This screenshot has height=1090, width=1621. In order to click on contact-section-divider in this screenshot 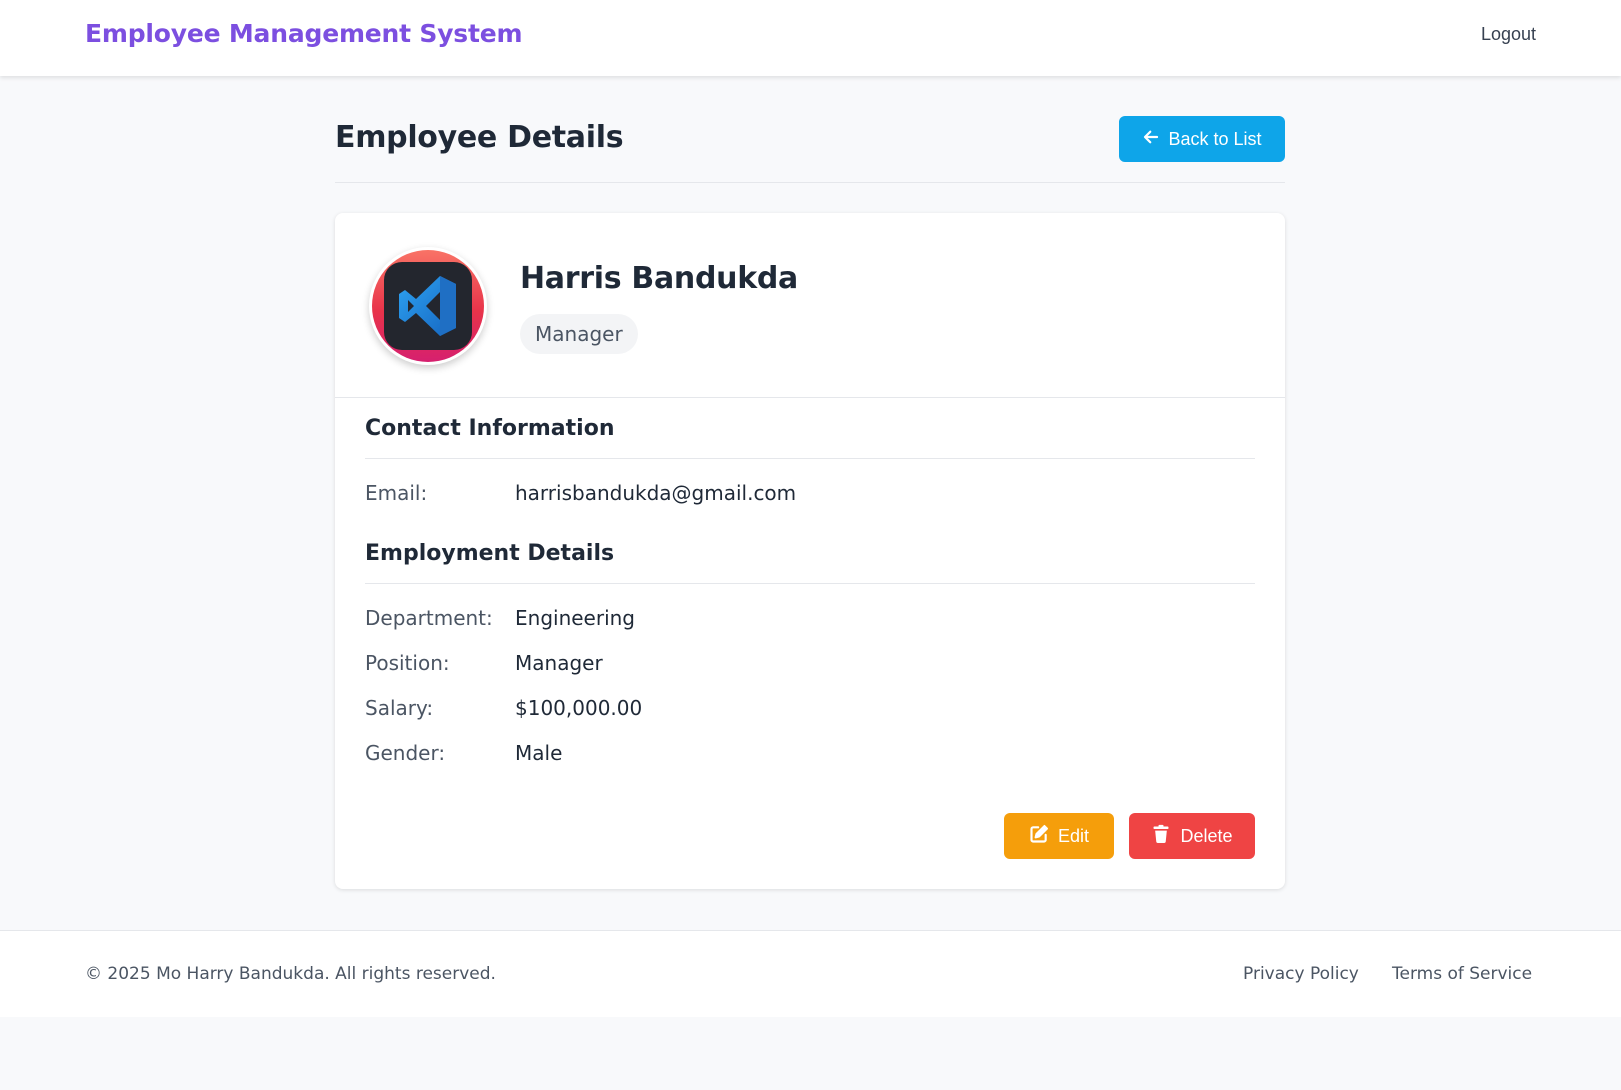, I will do `click(810, 458)`.